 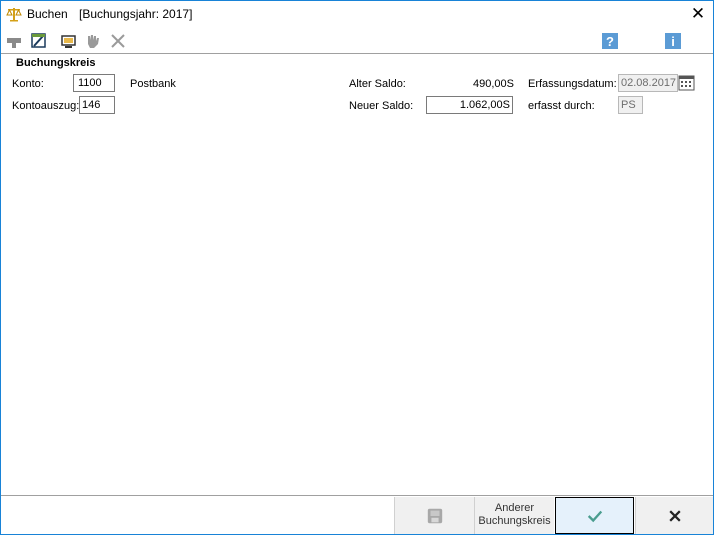 I want to click on floppy-disk-icon, so click(x=434, y=516).